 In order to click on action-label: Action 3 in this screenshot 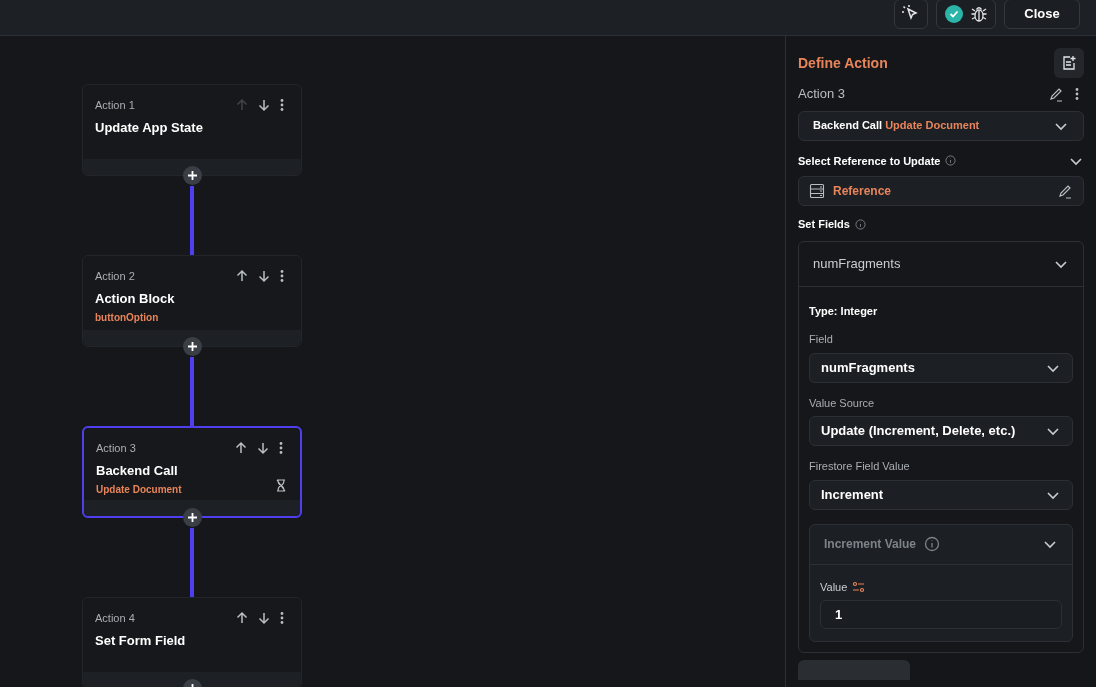, I will do `click(821, 94)`.